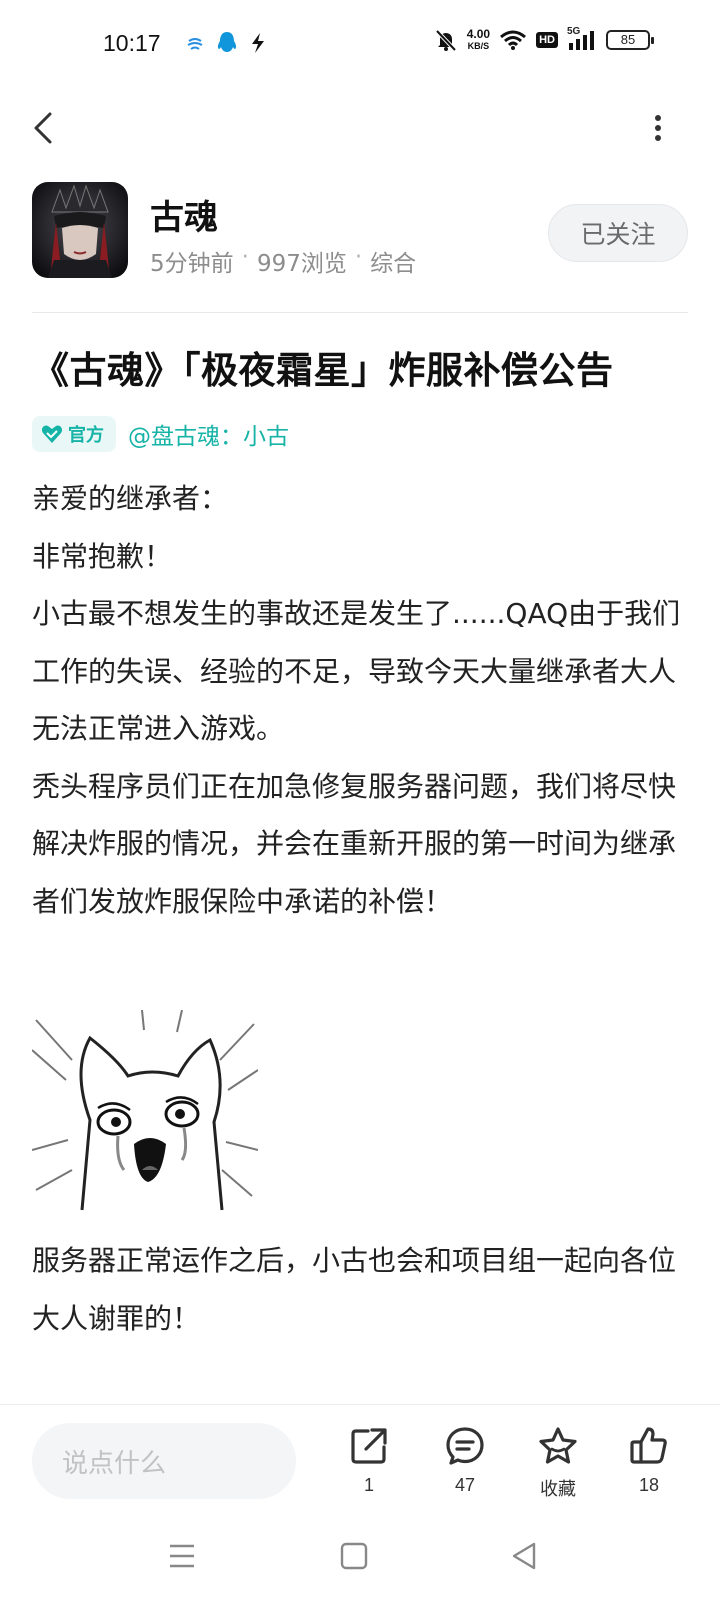  I want to click on more-options-button, so click(658, 128).